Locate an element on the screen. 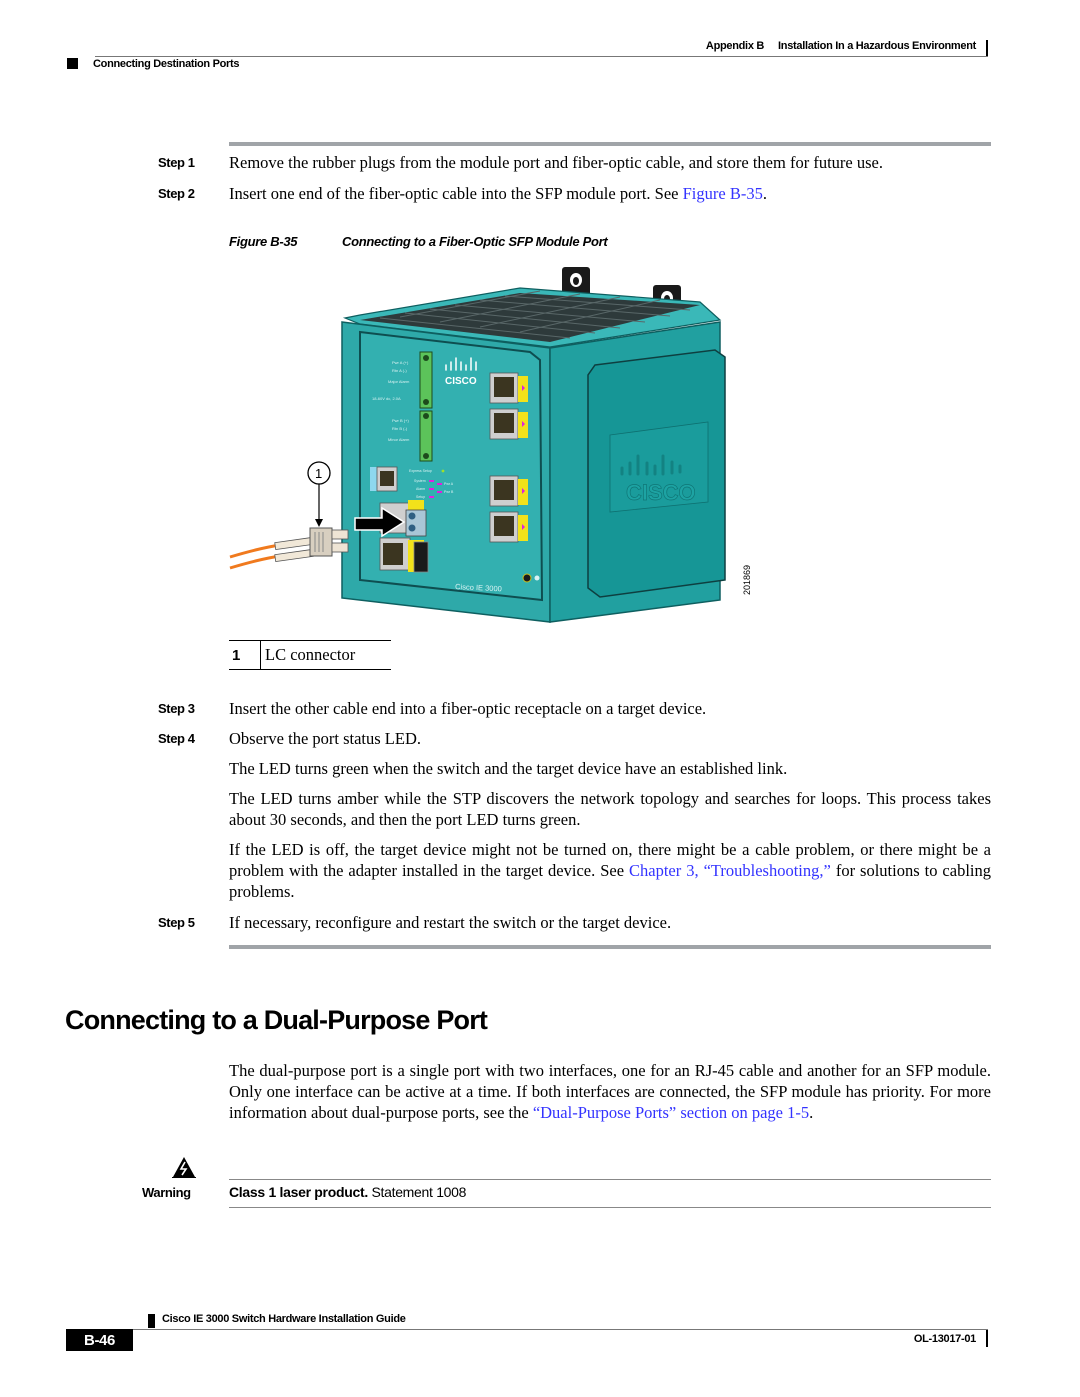 The width and height of the screenshot is (1080, 1397). svg-text: 18-60V dc, 2.0A is located at coordinates (386, 398).